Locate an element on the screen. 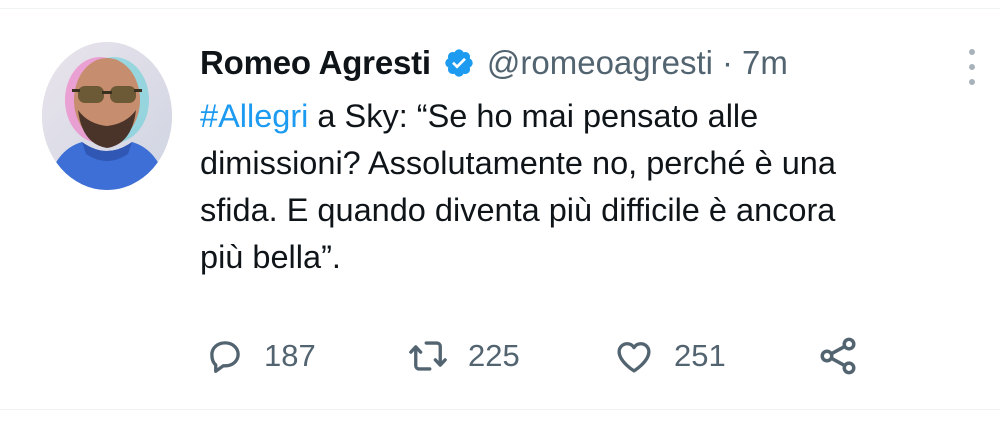 The width and height of the screenshot is (1000, 441). heart-icon is located at coordinates (634, 356).